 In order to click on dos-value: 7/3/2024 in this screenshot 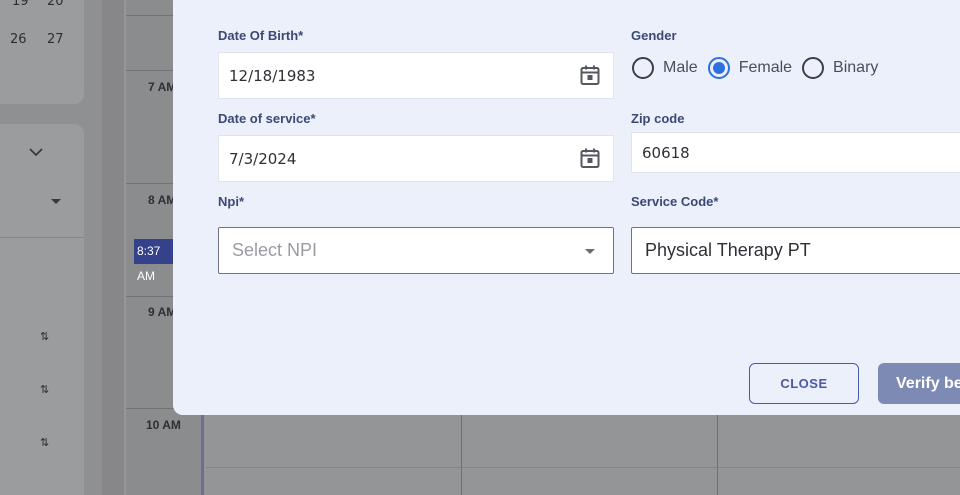, I will do `click(263, 158)`.